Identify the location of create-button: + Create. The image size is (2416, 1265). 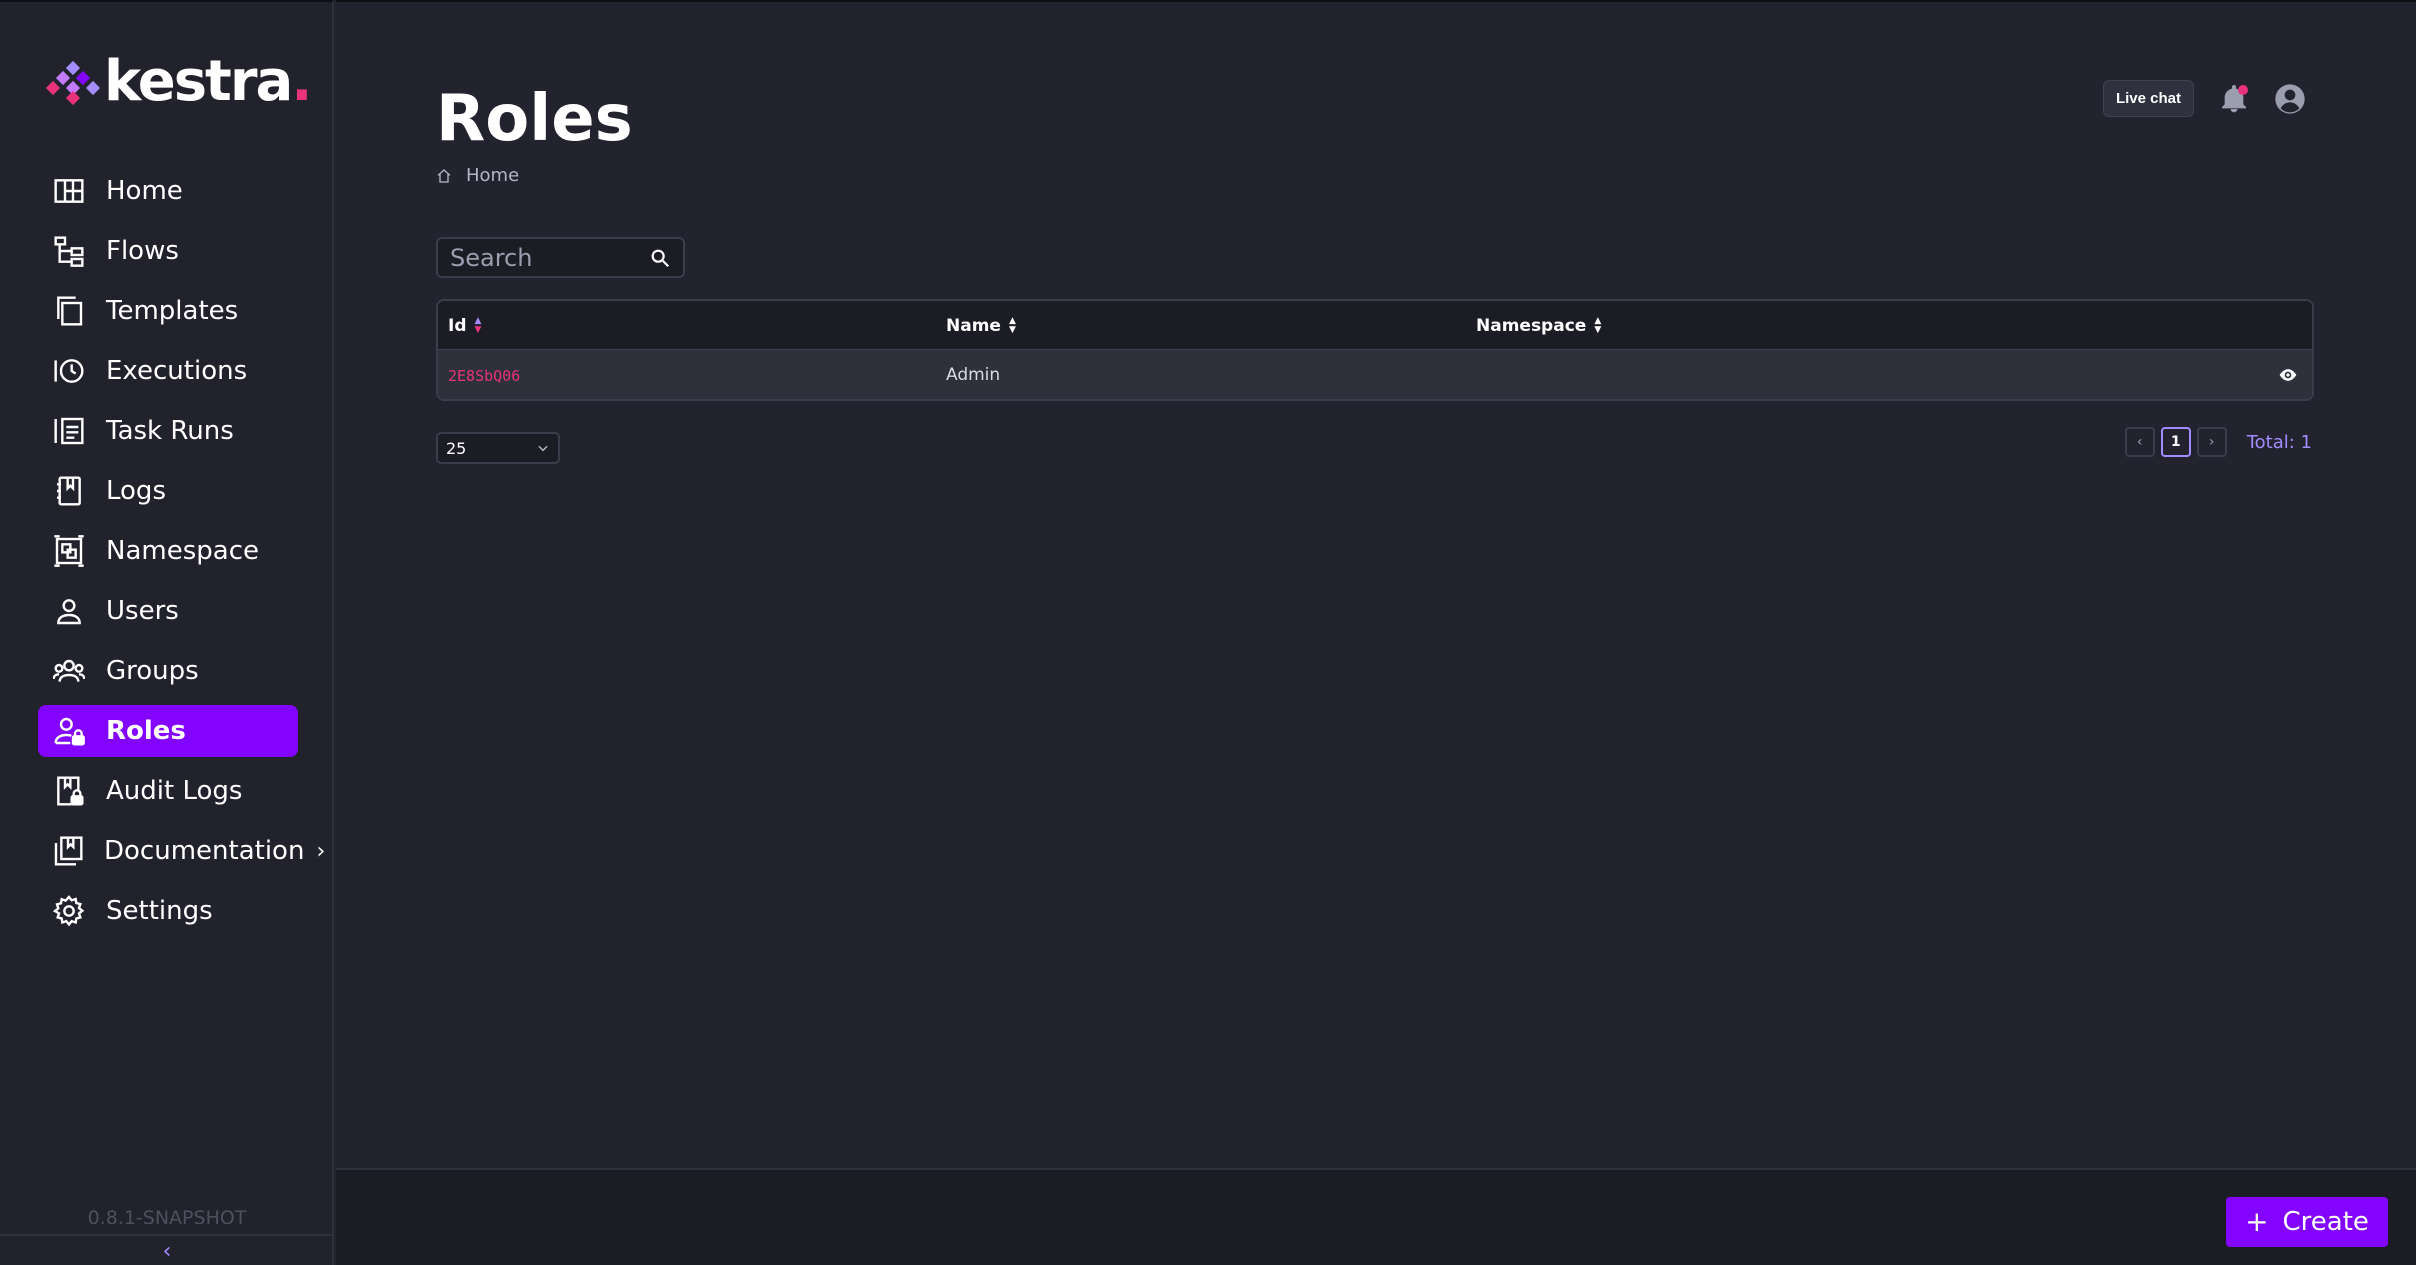
(2307, 1222).